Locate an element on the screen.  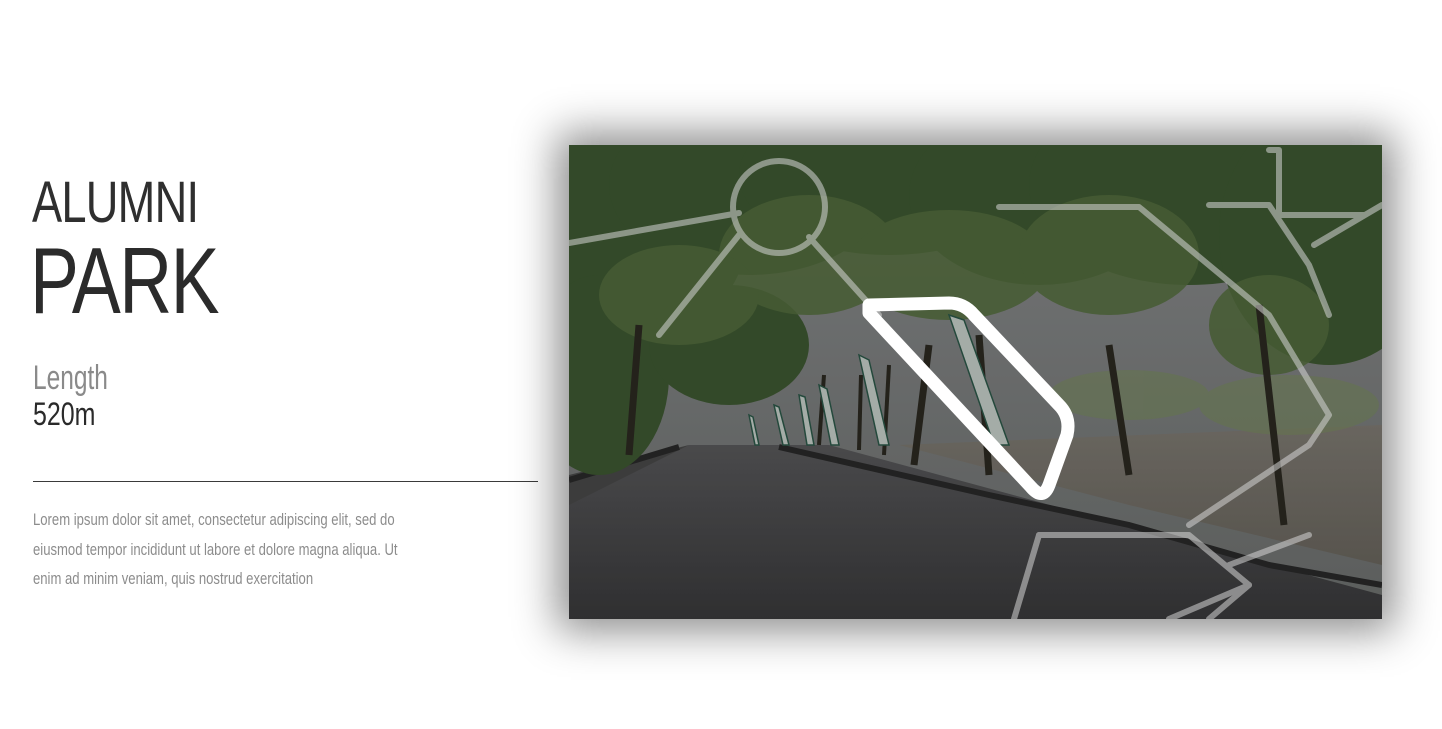
length-value: 520m is located at coordinates (64, 414).